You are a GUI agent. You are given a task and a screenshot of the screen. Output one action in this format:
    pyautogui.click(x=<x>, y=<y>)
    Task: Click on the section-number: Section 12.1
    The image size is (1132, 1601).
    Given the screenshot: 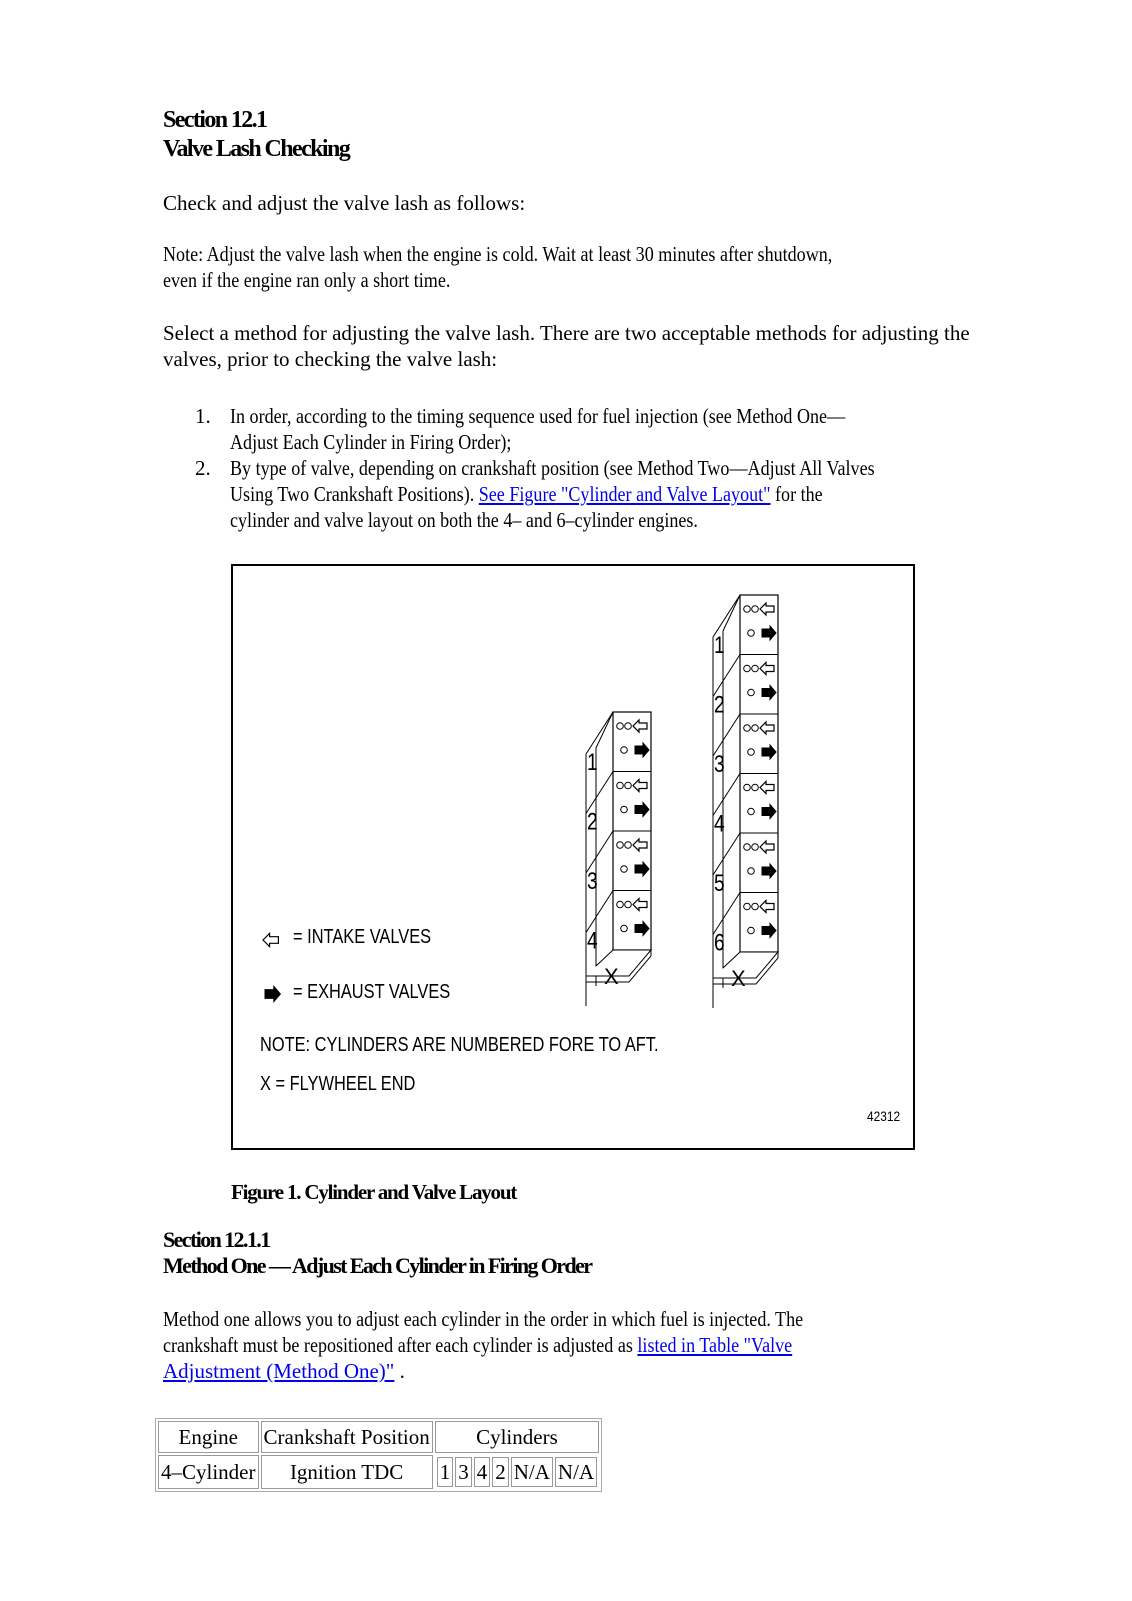 What is the action you would take?
    pyautogui.click(x=215, y=120)
    